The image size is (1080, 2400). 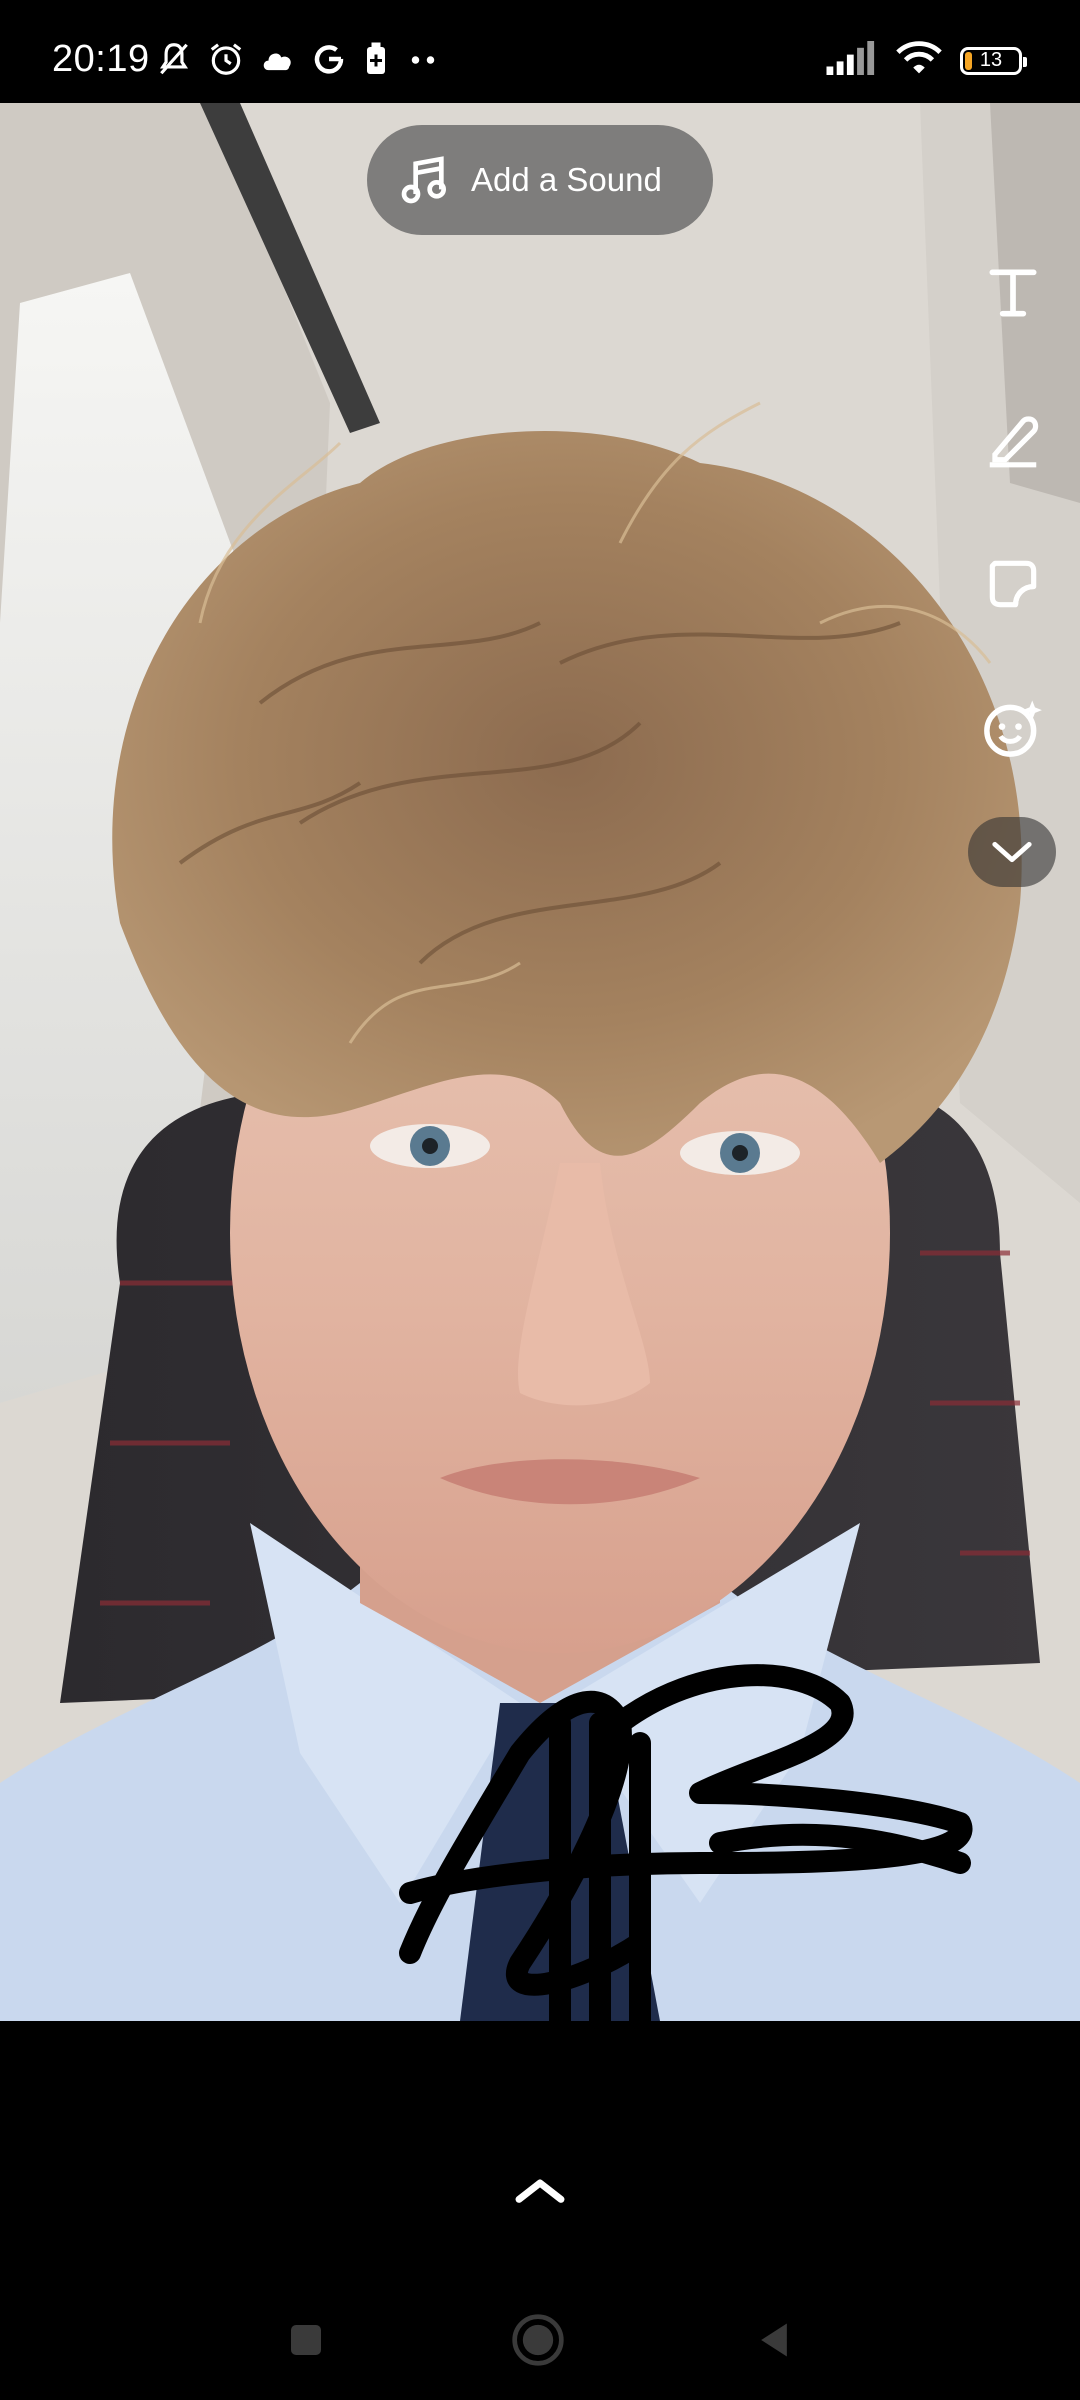 I want to click on cloud-icon, so click(x=278, y=61).